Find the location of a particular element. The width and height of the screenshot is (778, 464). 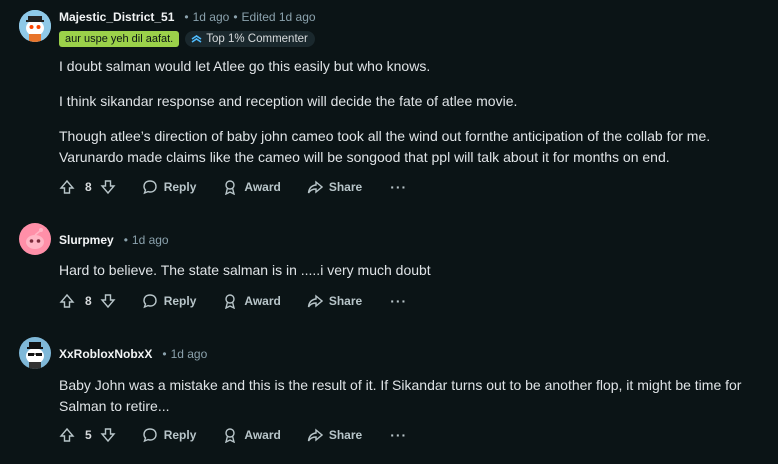

badge-label: Top 1% Commenter is located at coordinates (257, 39).